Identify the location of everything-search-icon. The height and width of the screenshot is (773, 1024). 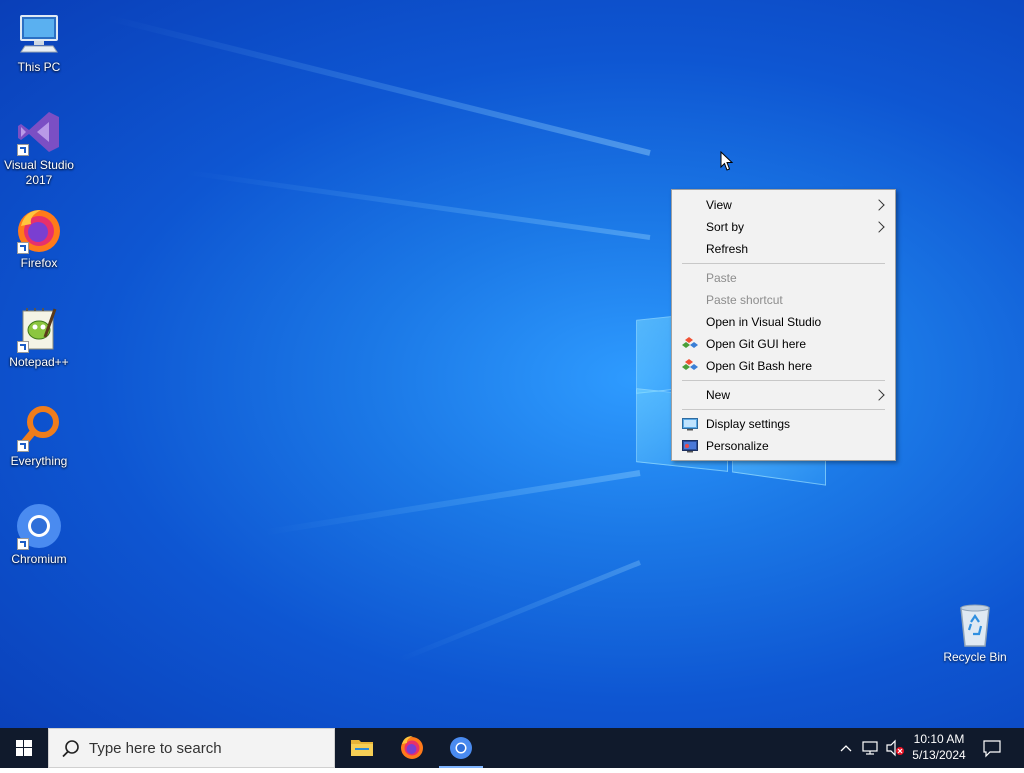
(39, 428).